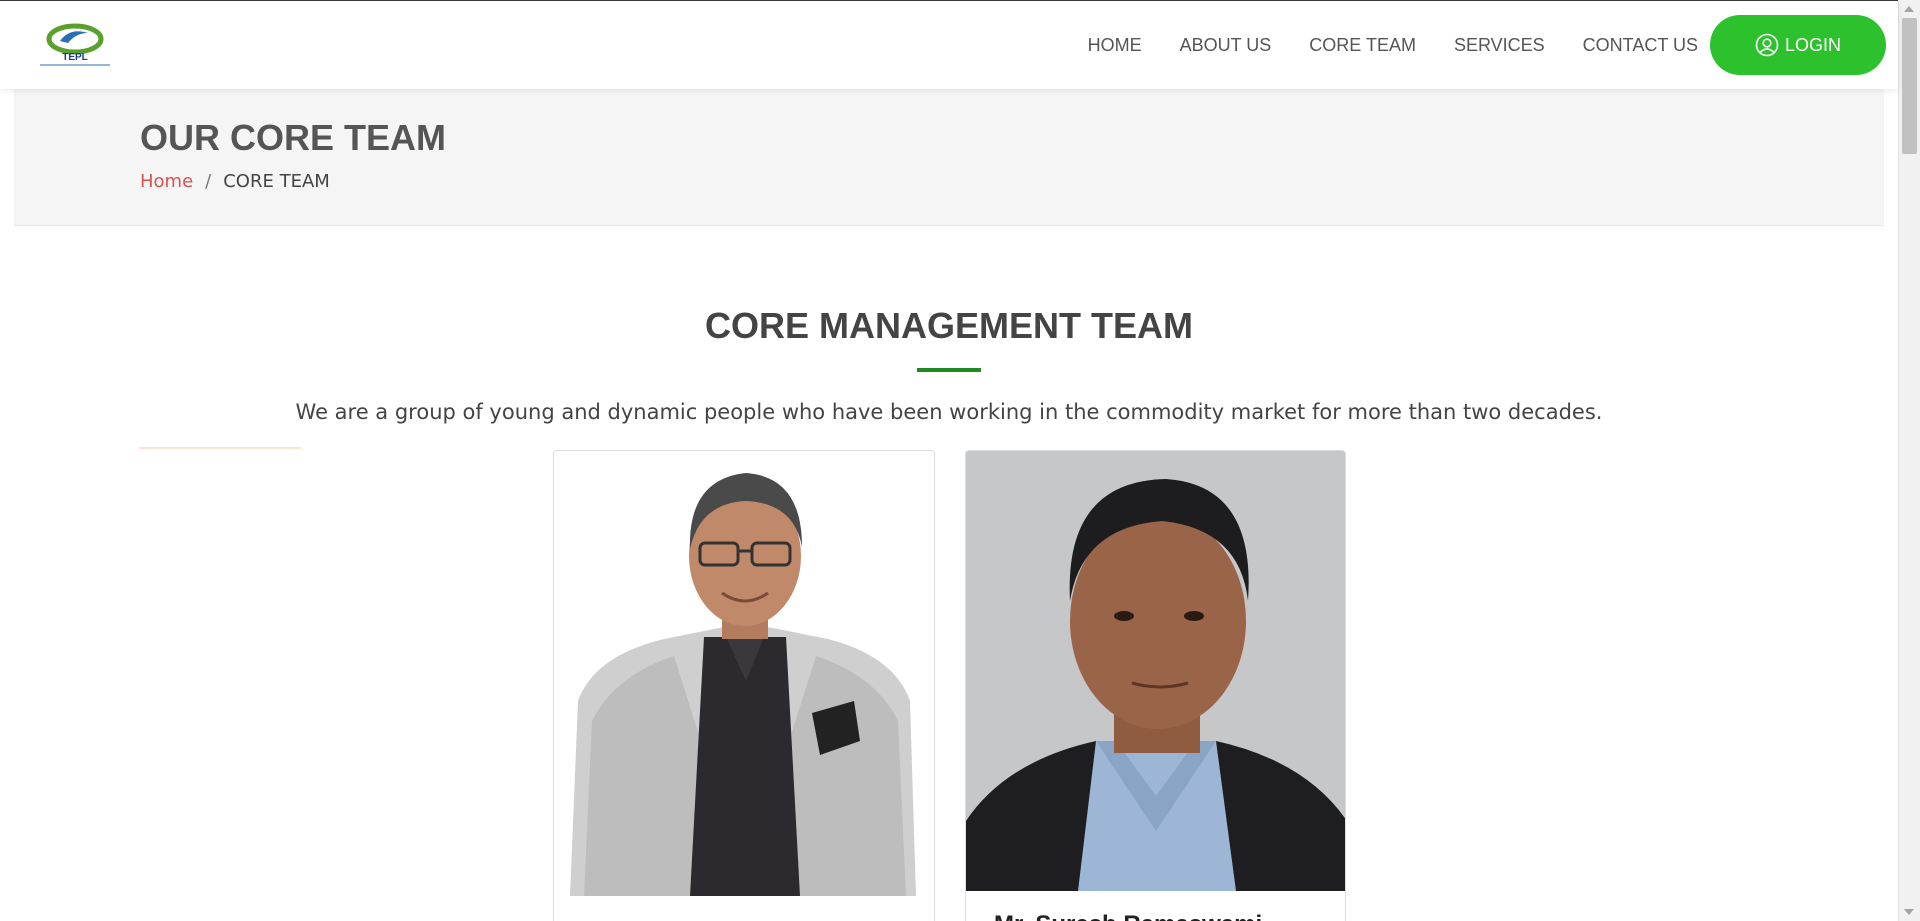 Image resolution: width=1920 pixels, height=921 pixels. I want to click on login-button: LOGIN, so click(1798, 45).